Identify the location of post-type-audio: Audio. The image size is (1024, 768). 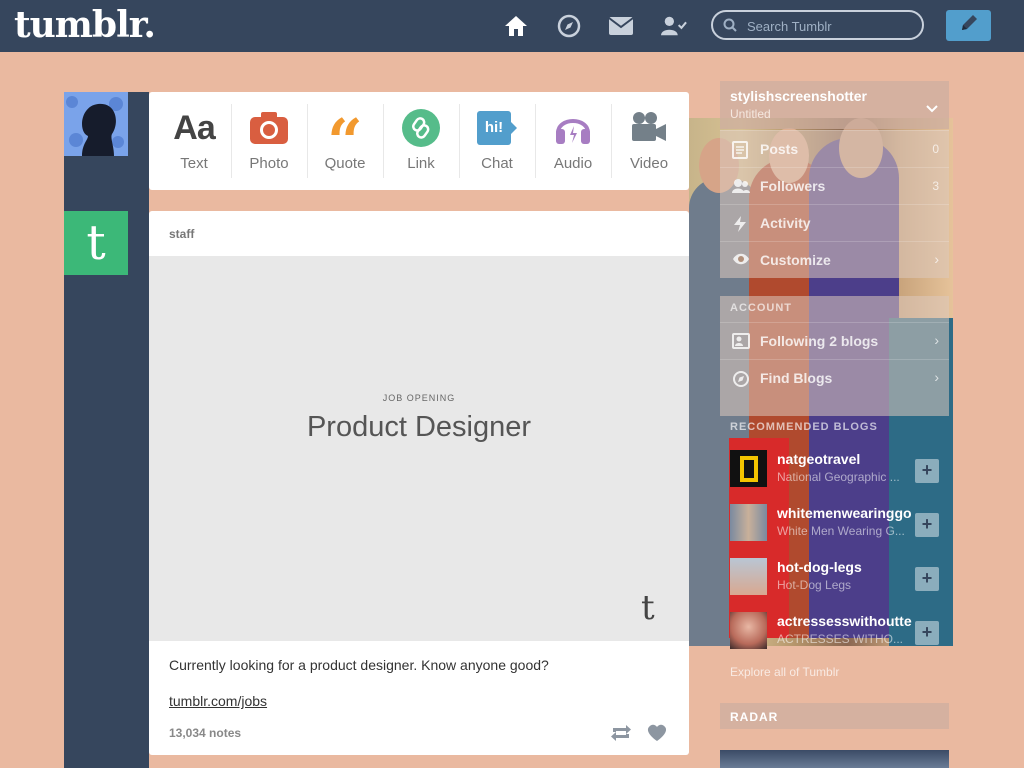
(573, 141).